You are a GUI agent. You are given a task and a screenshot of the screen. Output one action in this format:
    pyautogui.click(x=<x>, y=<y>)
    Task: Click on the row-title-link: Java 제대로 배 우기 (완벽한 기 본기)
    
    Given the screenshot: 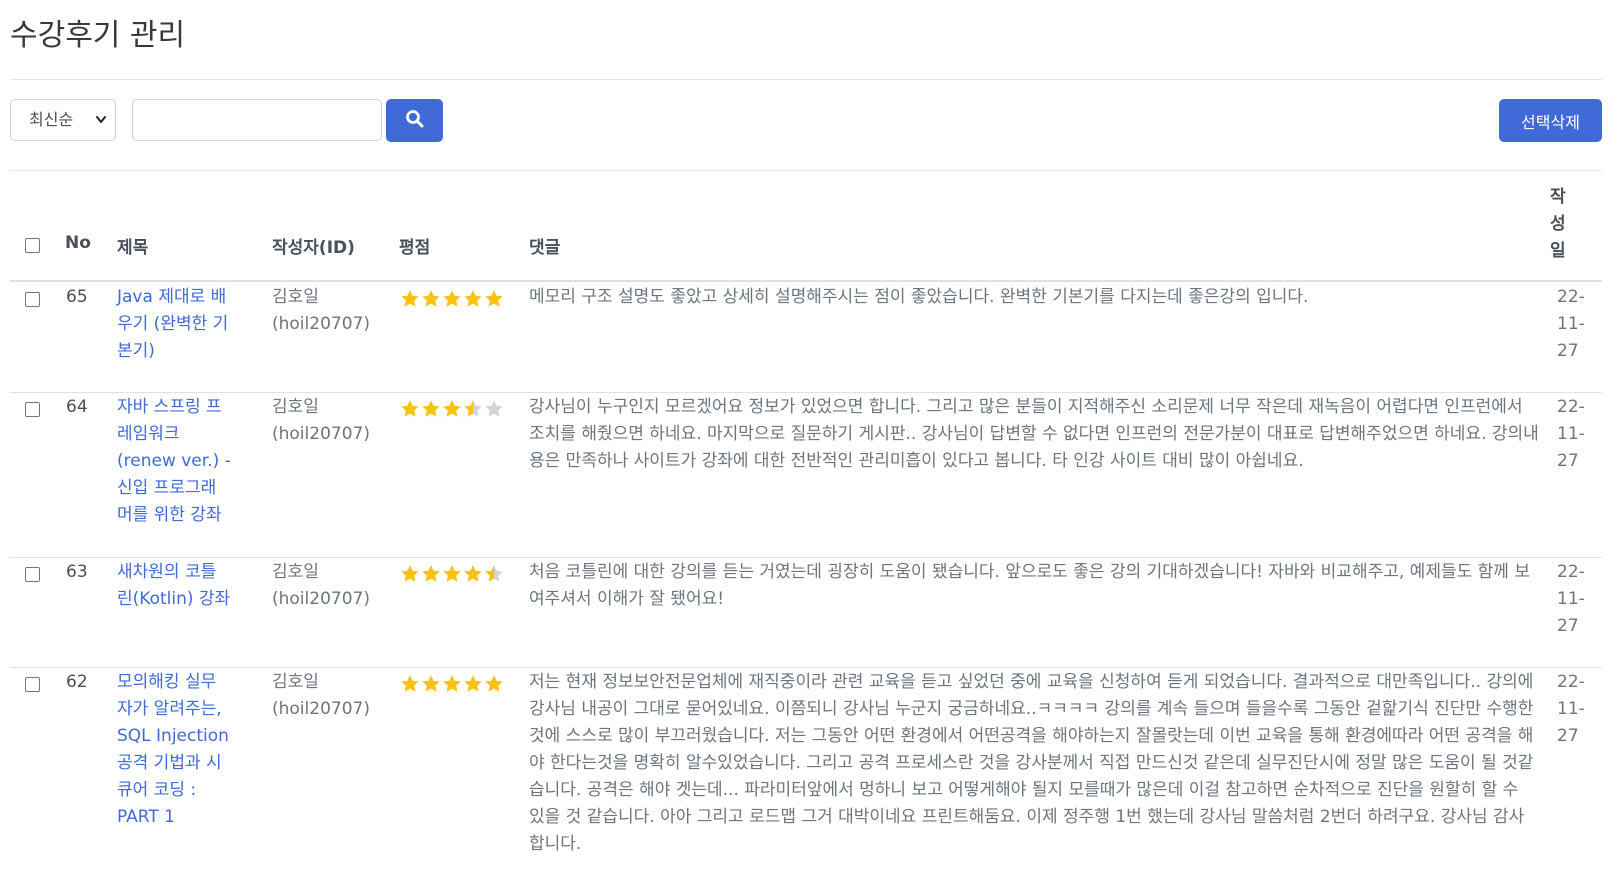 What is the action you would take?
    pyautogui.click(x=182, y=324)
    